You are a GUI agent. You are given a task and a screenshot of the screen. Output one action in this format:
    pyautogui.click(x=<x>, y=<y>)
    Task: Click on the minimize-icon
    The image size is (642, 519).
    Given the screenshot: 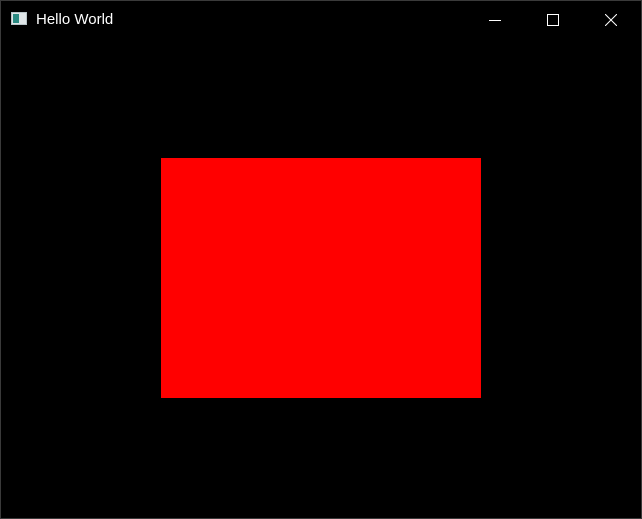 What is the action you would take?
    pyautogui.click(x=495, y=20)
    